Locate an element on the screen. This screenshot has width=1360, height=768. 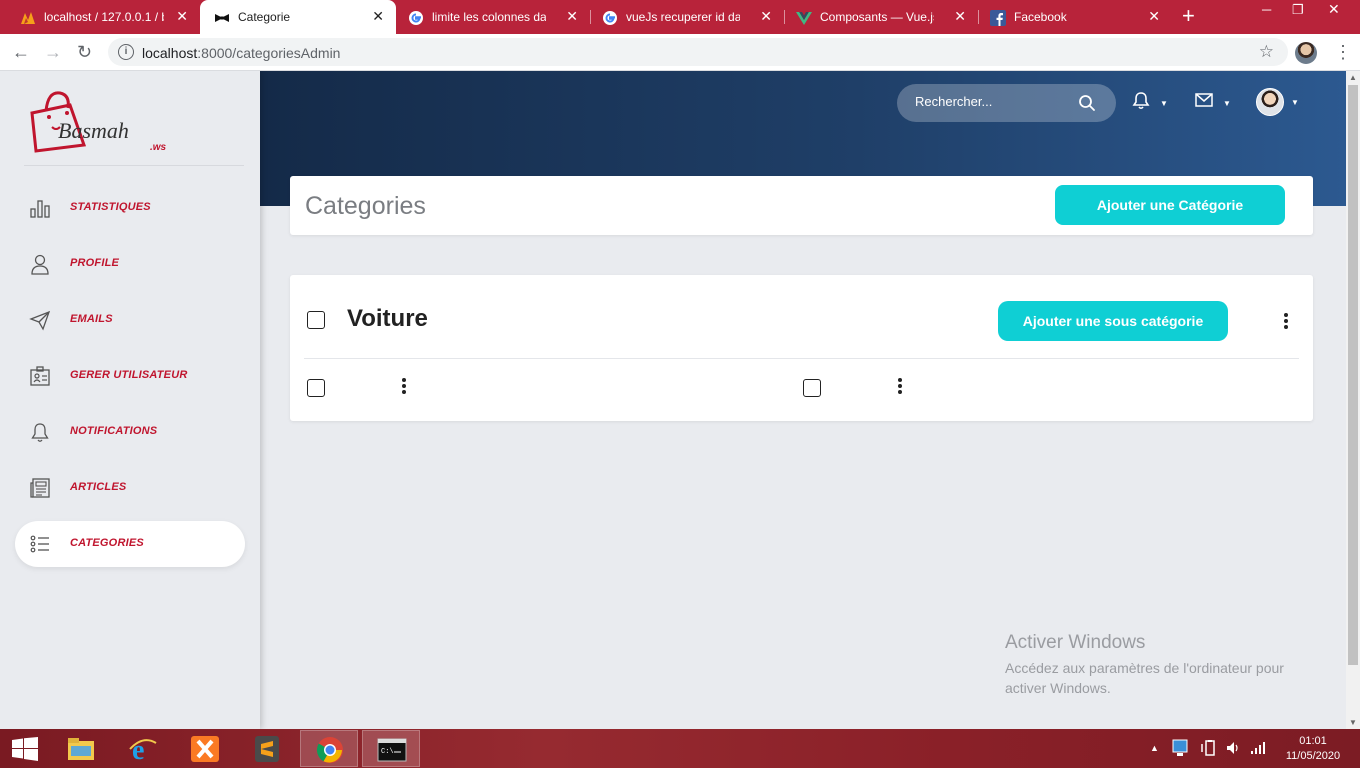
logo-divider is located at coordinates (134, 165).